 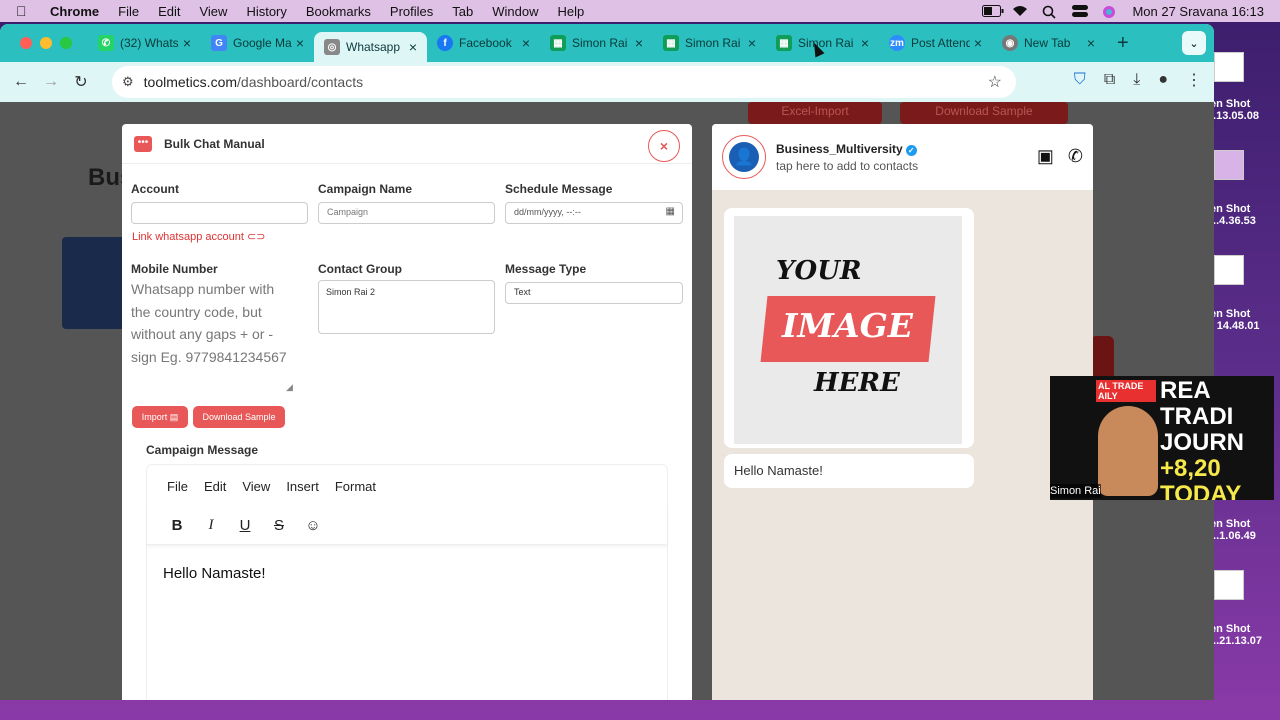 What do you see at coordinates (338, 11) in the screenshot?
I see `menu-bookmarks: Bookmarks` at bounding box center [338, 11].